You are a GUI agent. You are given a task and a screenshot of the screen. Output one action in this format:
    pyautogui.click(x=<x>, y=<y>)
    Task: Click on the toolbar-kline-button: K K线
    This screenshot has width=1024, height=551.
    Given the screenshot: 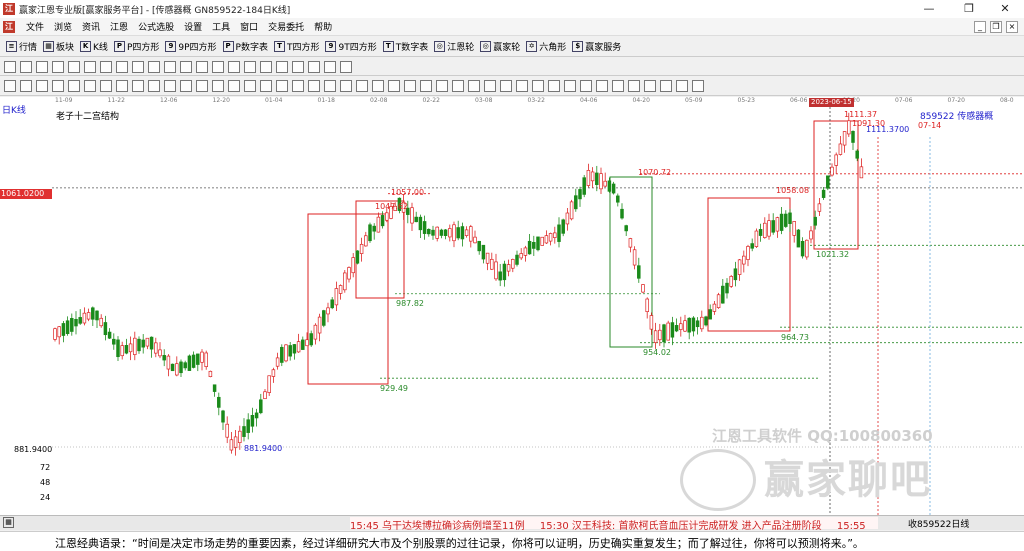 What is the action you would take?
    pyautogui.click(x=94, y=46)
    